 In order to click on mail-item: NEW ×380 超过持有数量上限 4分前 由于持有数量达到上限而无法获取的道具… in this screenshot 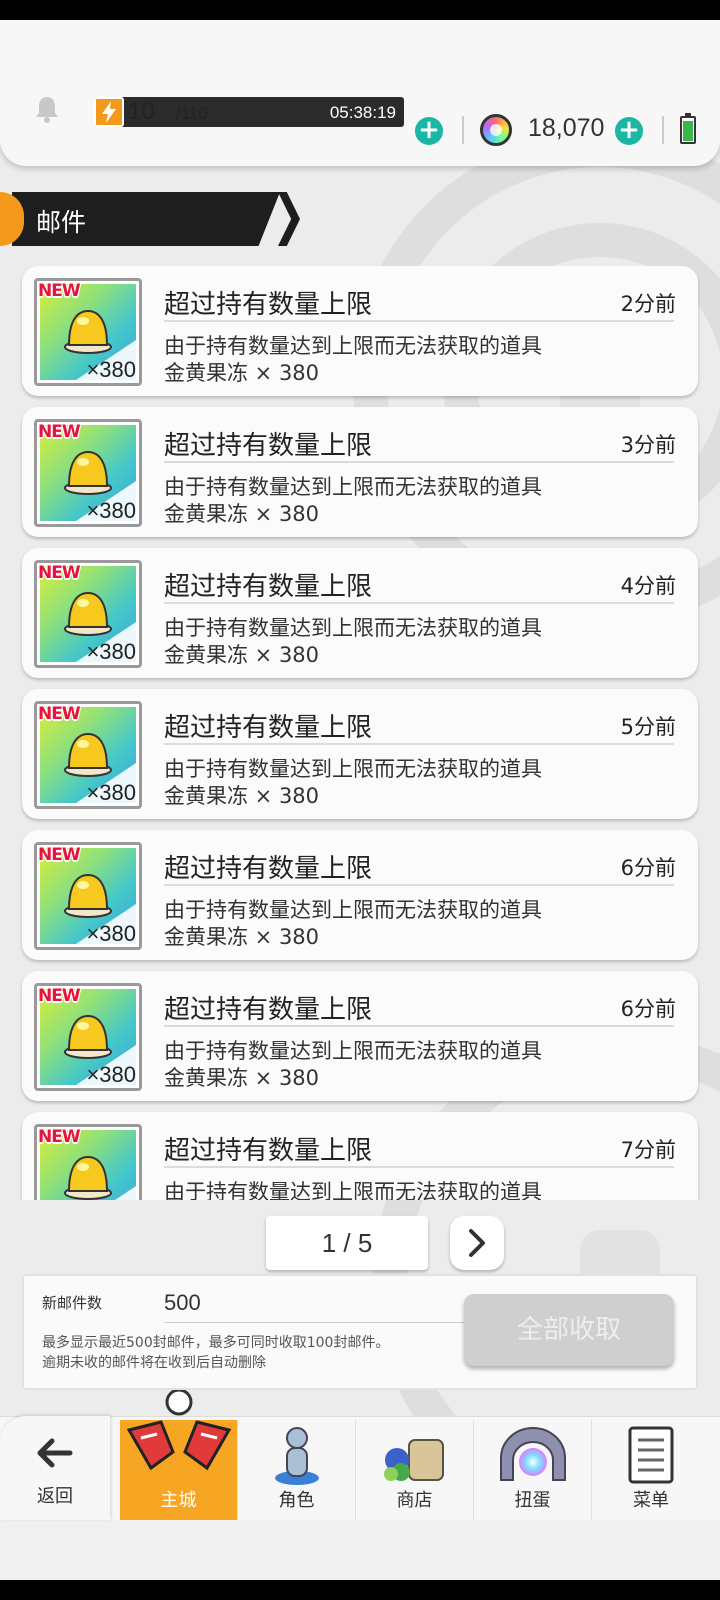, I will do `click(360, 613)`.